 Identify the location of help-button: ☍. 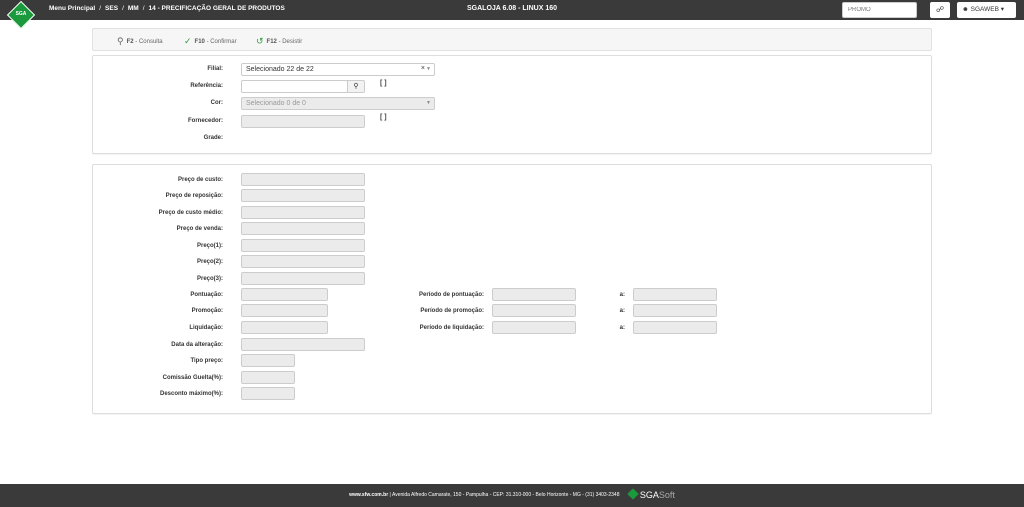
(940, 10).